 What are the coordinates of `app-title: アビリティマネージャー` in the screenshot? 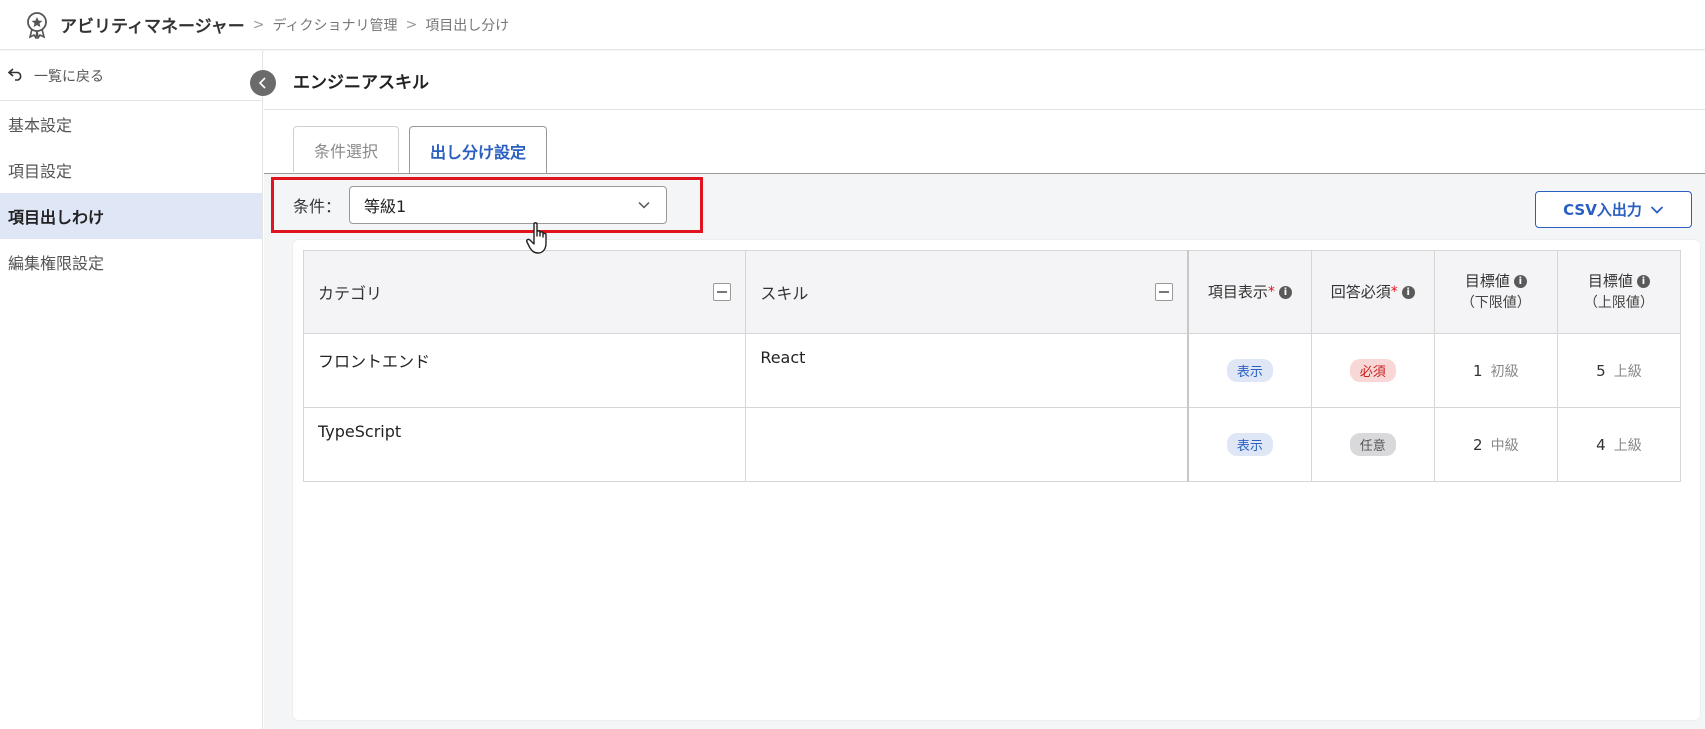 It's located at (152, 24).